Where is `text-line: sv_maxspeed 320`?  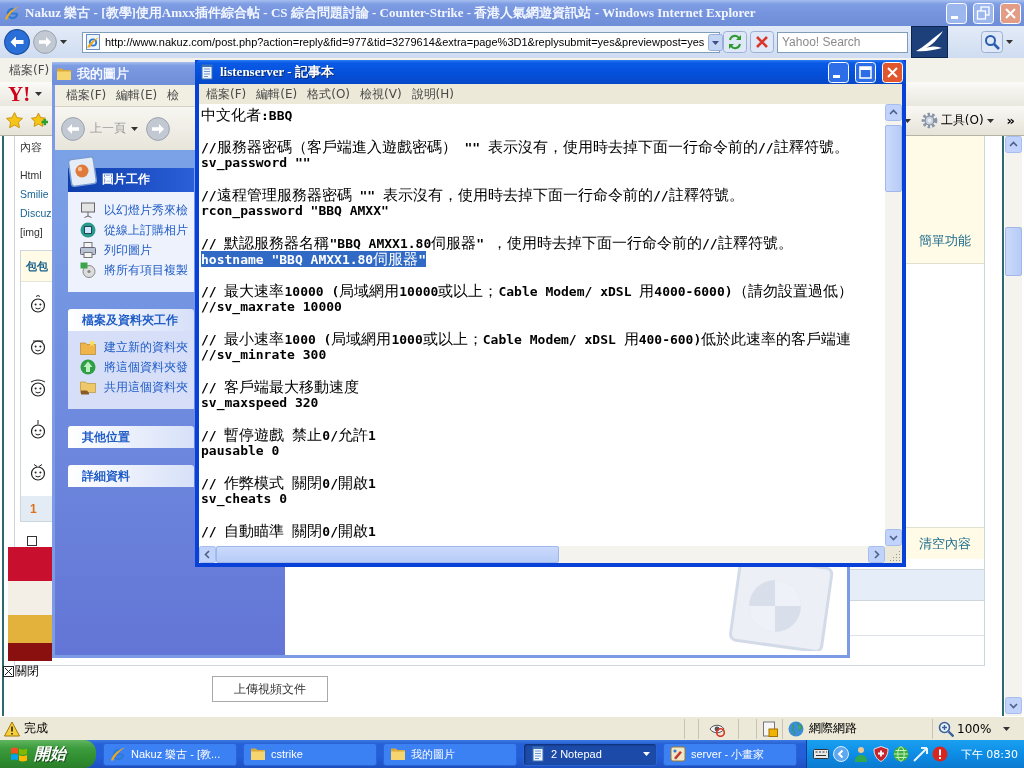 text-line: sv_maxspeed 320 is located at coordinates (260, 403).